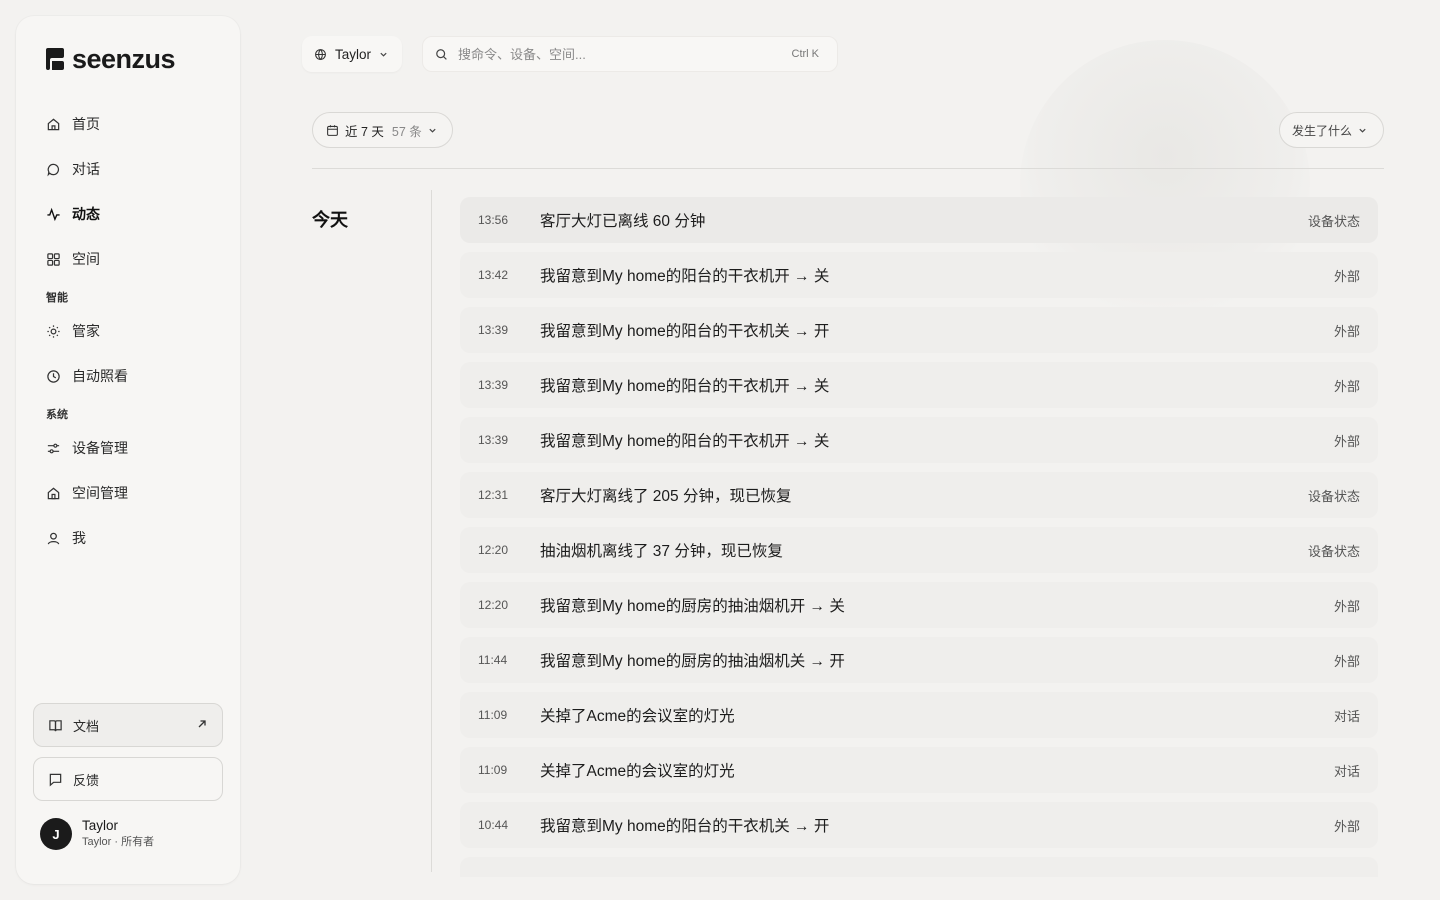 The width and height of the screenshot is (1440, 900). I want to click on nav-item-auto-care: 自动照看, so click(128, 376).